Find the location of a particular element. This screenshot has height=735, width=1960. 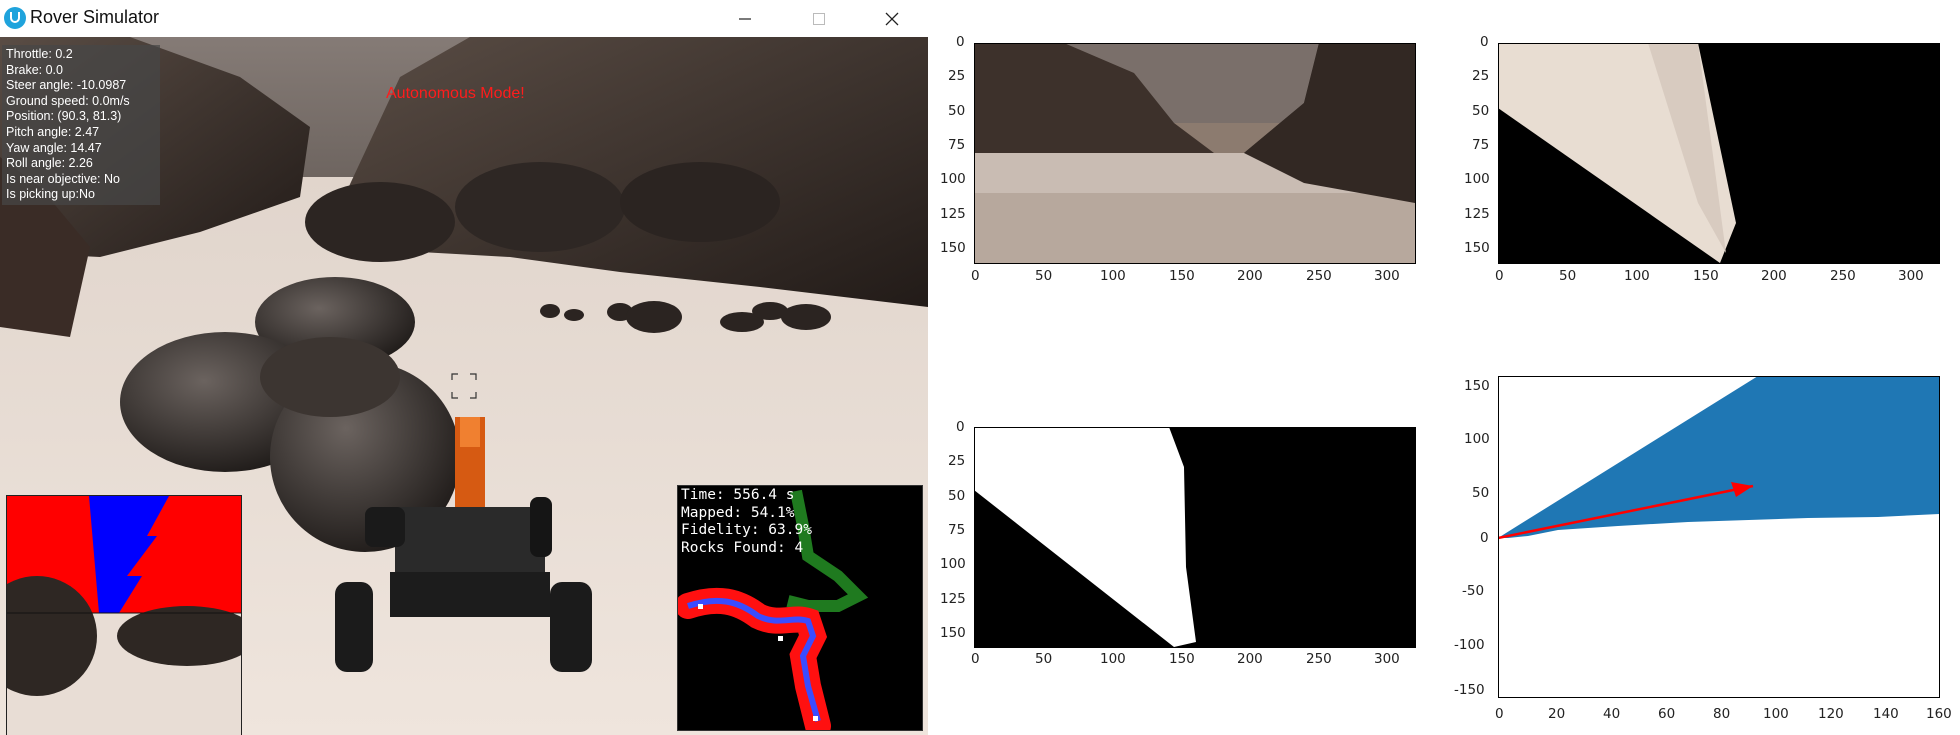

vision-inset is located at coordinates (124, 615).